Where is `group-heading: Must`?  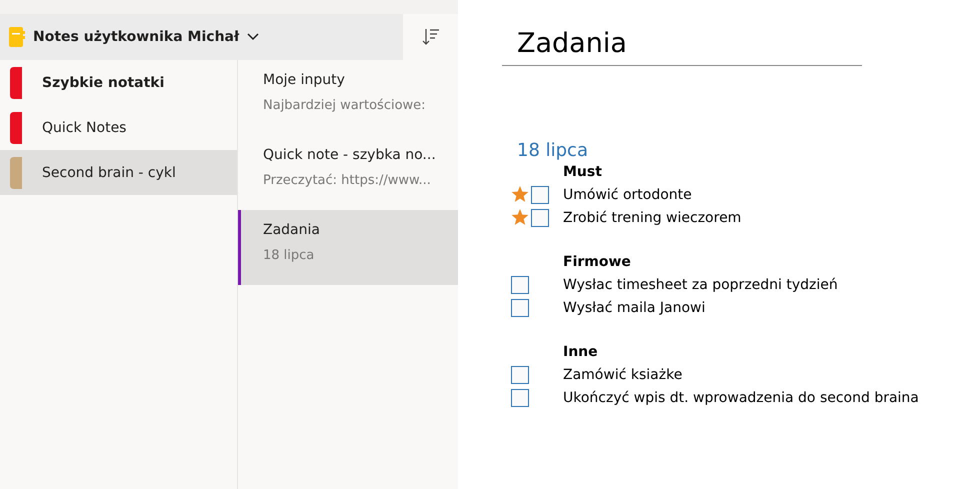 group-heading: Must is located at coordinates (582, 172).